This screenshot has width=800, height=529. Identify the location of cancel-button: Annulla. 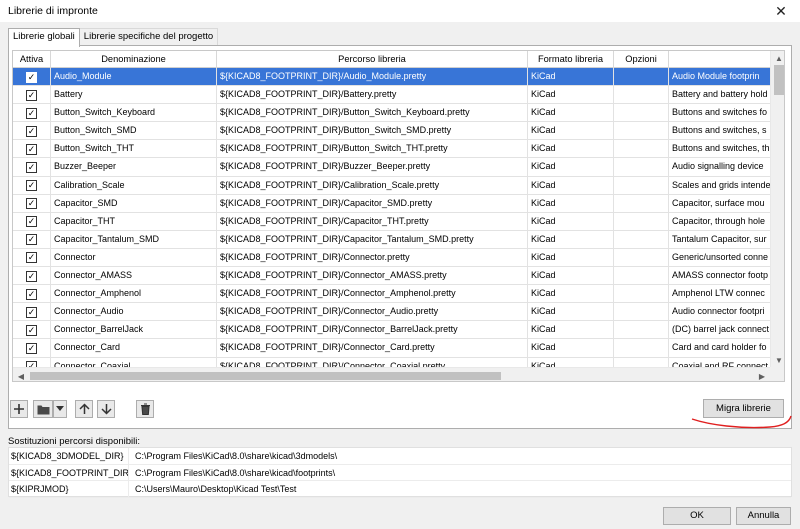
(763, 516).